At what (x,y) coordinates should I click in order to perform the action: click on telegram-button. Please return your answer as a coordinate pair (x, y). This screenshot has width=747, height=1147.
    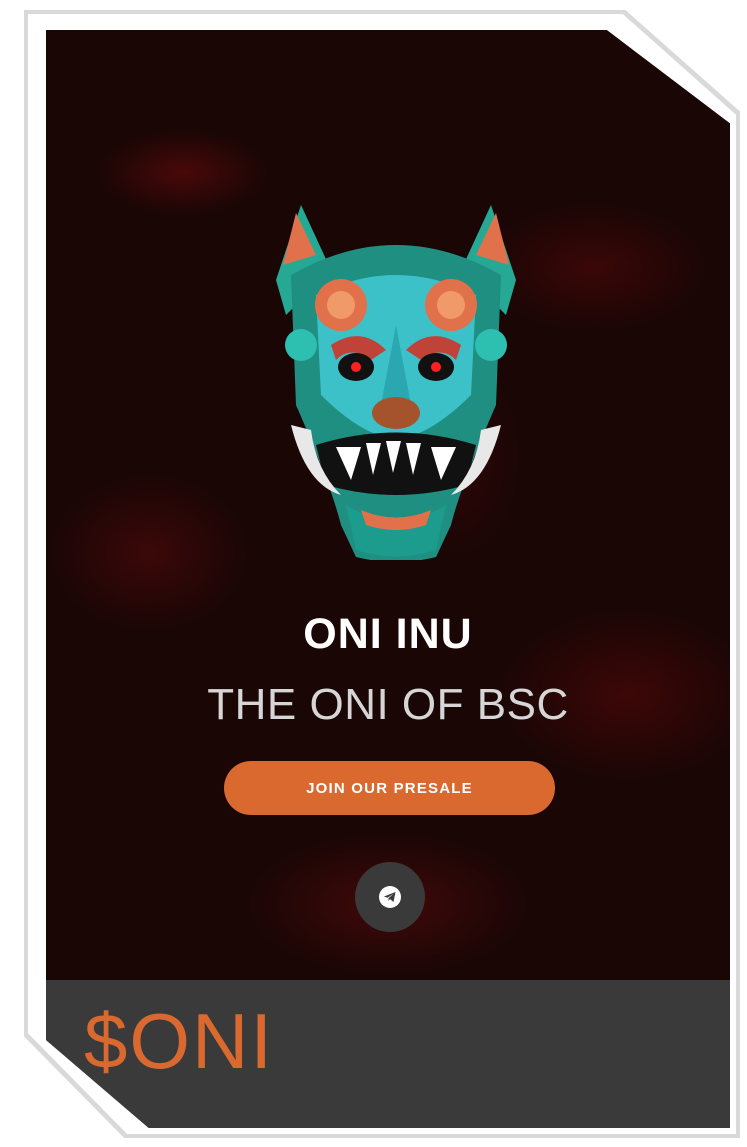
    Looking at the image, I should click on (390, 897).